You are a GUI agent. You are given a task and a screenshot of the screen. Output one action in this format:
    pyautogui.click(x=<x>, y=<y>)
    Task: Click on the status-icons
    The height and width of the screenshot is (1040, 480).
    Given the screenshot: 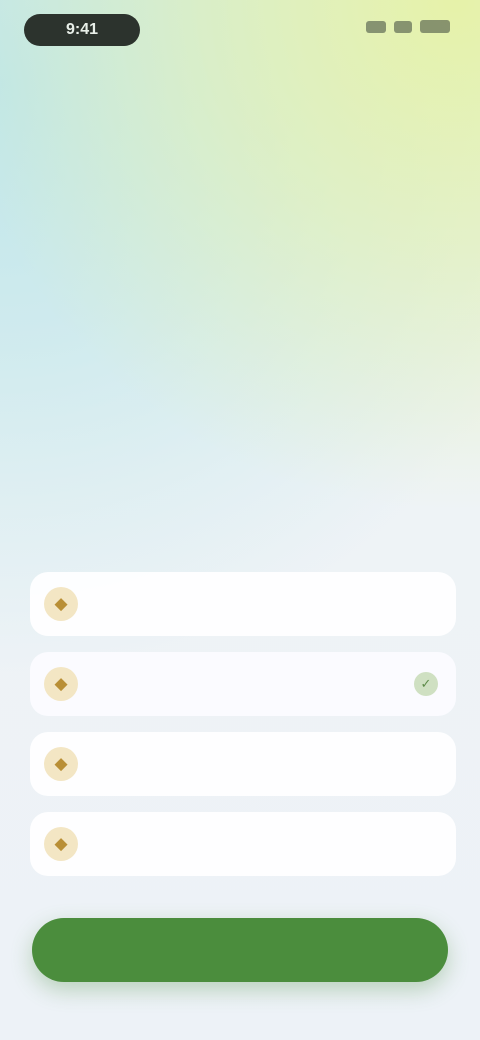 What is the action you would take?
    pyautogui.click(x=408, y=26)
    